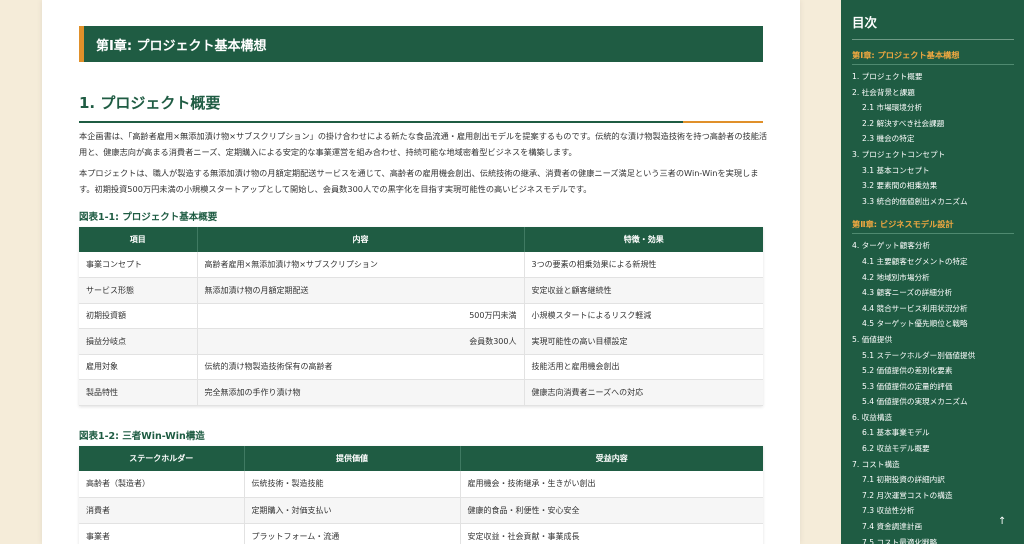 Image resolution: width=1024 pixels, height=544 pixels. Describe the element at coordinates (643, 290) in the screenshot. I see `table-cell: 安定収益と顧客継続性` at that location.